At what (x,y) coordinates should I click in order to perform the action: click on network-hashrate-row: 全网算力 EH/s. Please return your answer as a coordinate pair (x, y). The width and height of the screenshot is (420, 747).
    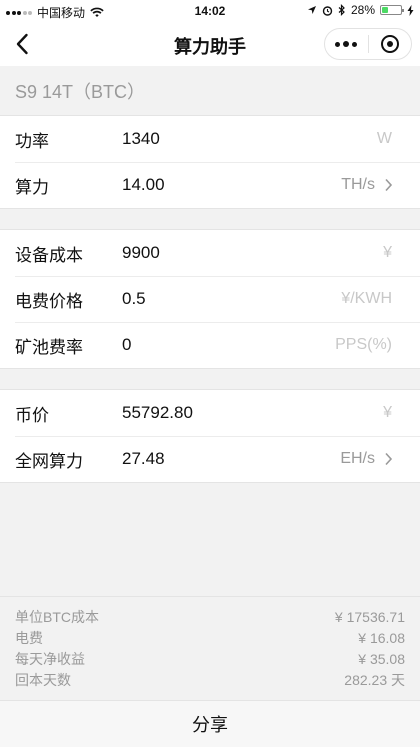
    Looking at the image, I should click on (210, 459).